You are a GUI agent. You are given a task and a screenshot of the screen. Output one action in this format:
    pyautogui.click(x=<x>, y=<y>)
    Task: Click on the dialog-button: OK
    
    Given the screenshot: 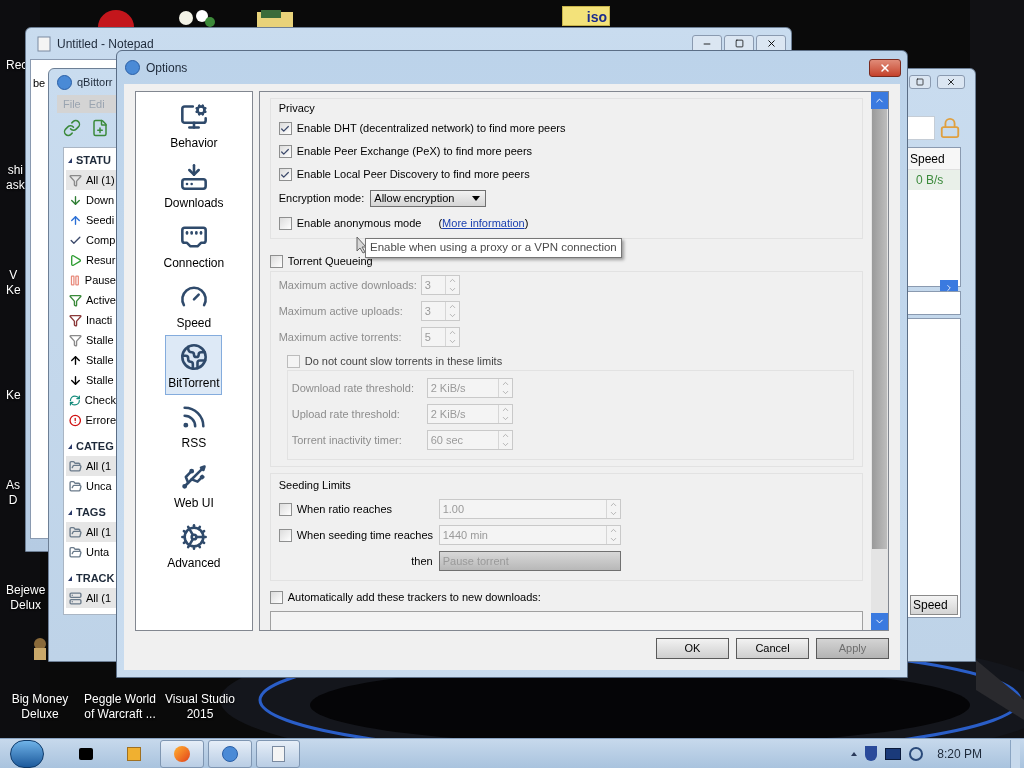 What is the action you would take?
    pyautogui.click(x=692, y=648)
    